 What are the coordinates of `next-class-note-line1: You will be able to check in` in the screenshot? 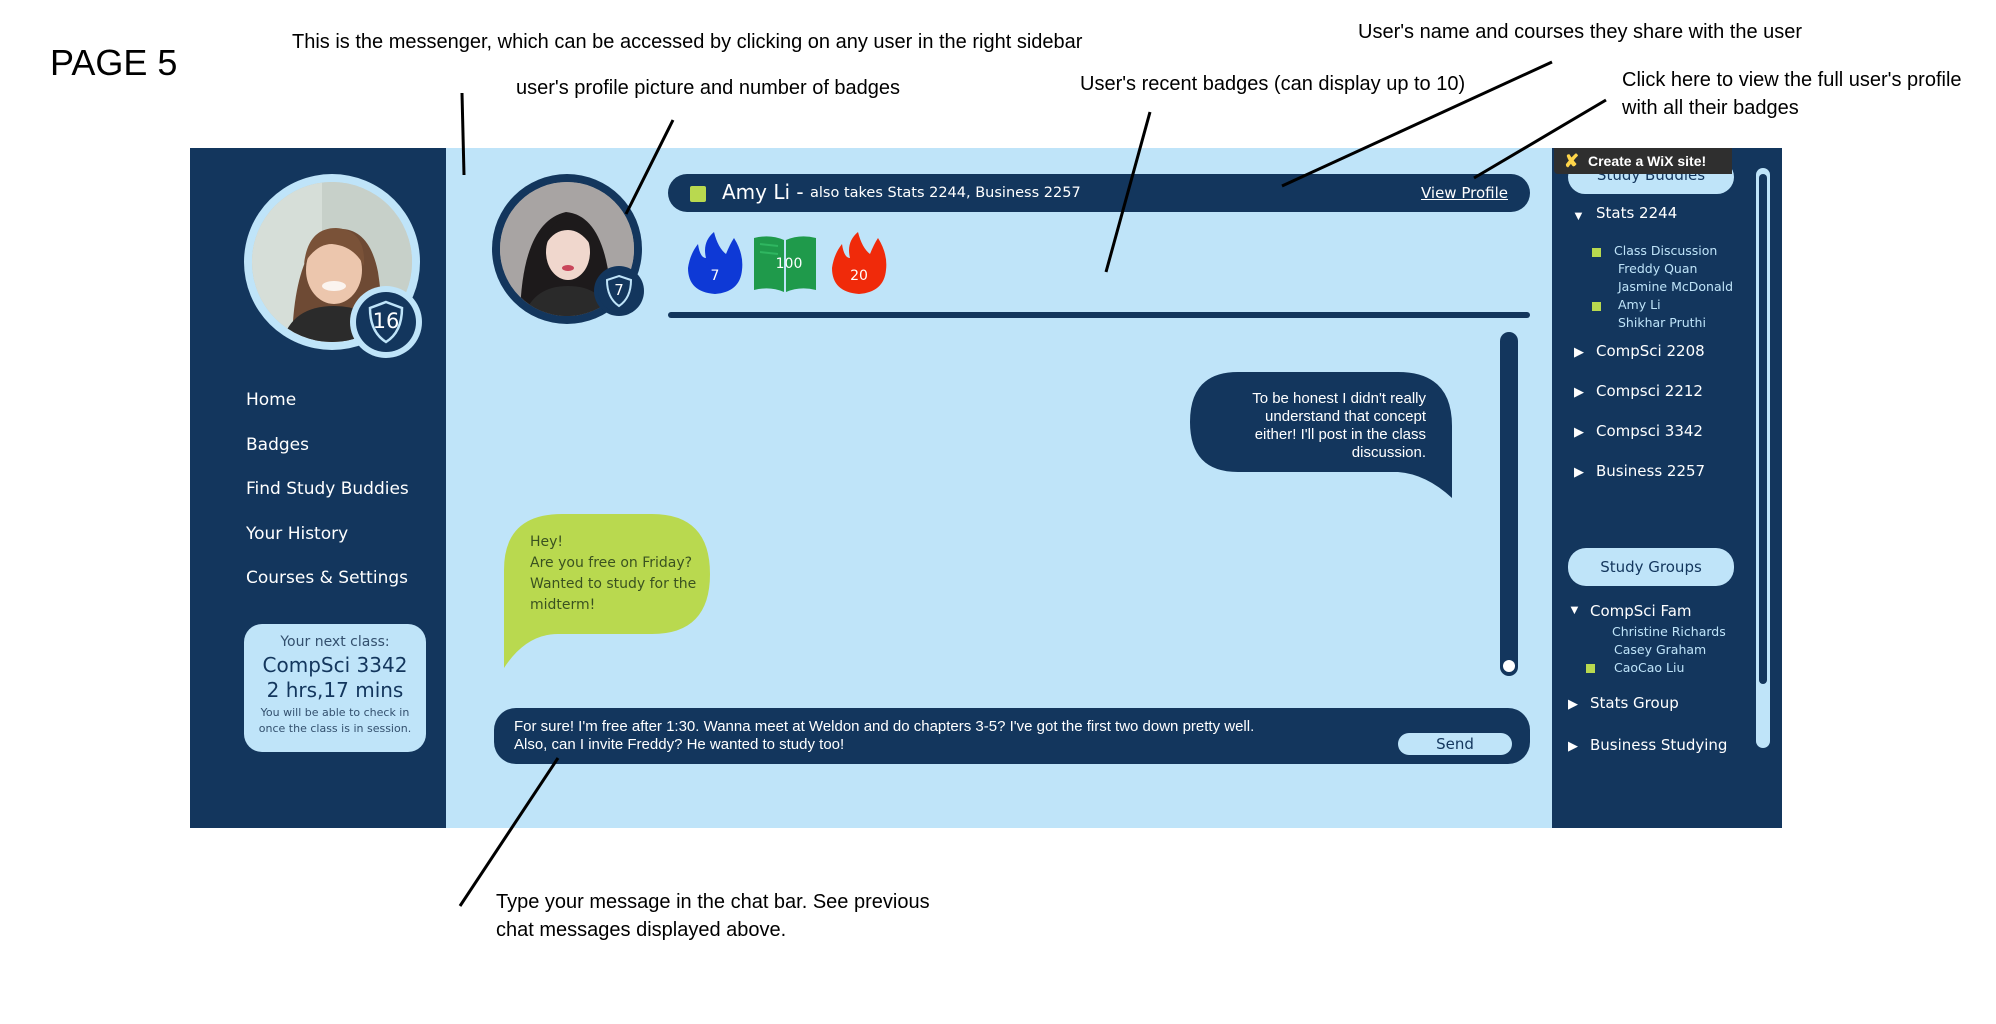 It's located at (335, 712).